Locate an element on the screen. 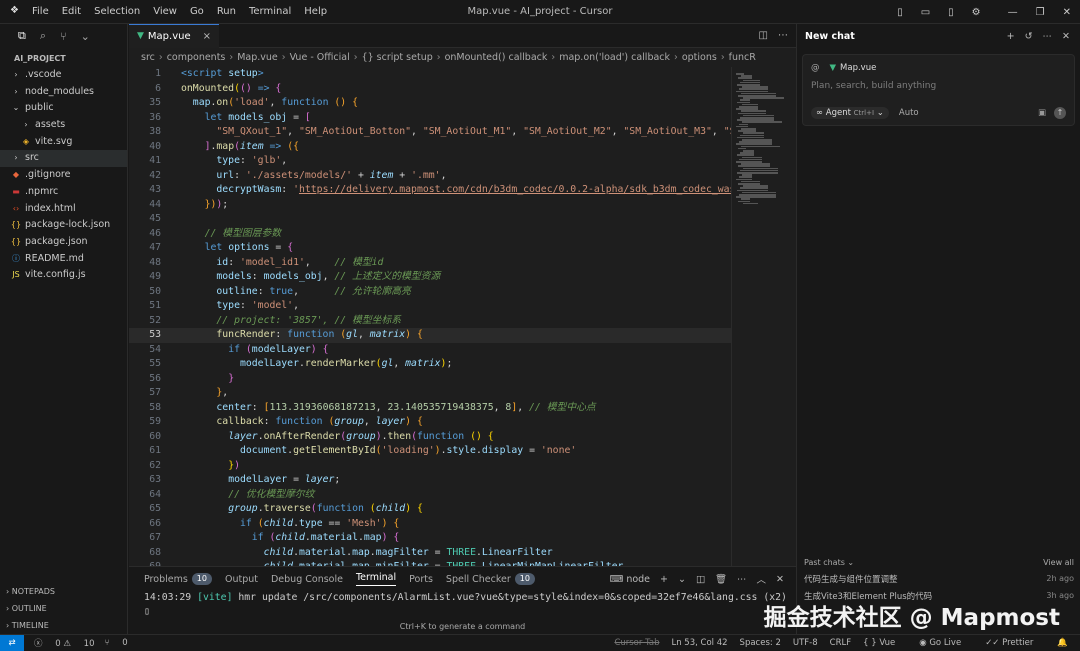 Image resolution: width=1080 pixels, height=651 pixels. close-chat-icon: ✕ is located at coordinates (1066, 36).